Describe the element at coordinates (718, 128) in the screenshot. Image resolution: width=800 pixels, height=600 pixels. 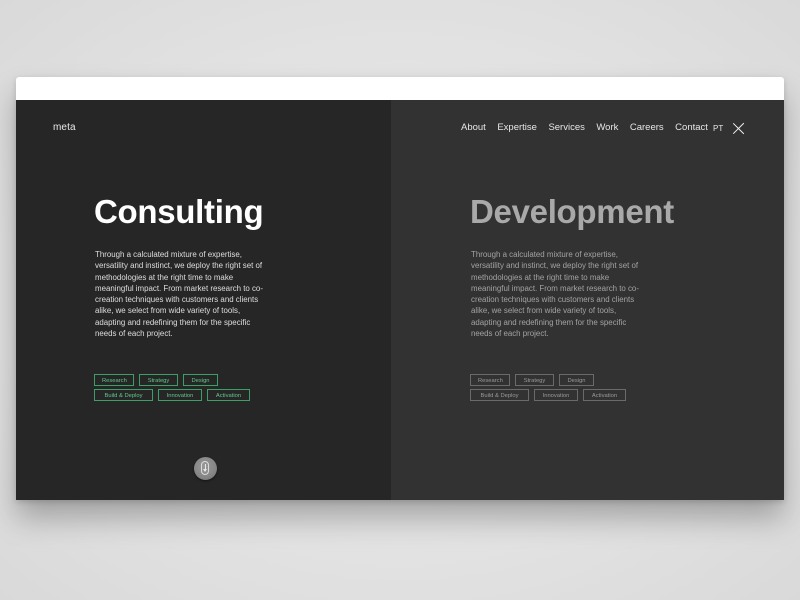
I see `language-switch: PT` at that location.